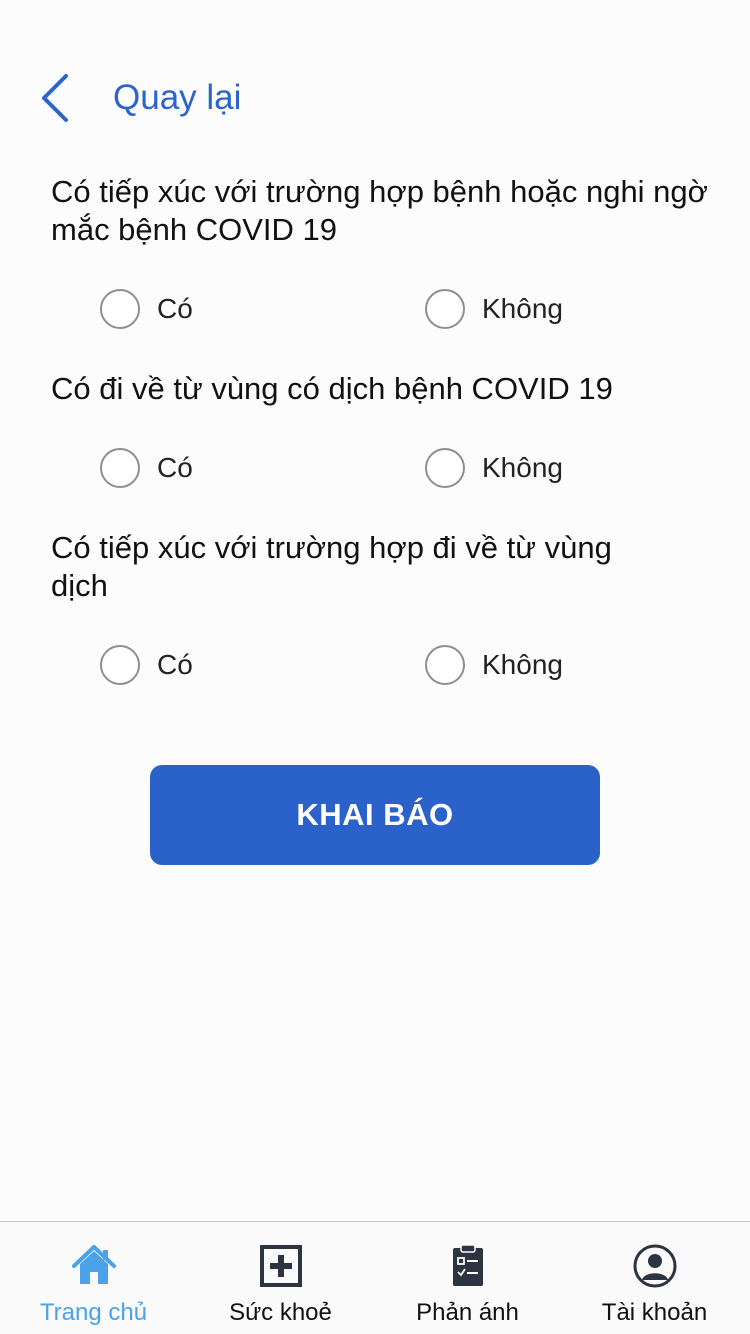 This screenshot has width=750, height=1334. I want to click on back-button: Quay lại, so click(161, 98).